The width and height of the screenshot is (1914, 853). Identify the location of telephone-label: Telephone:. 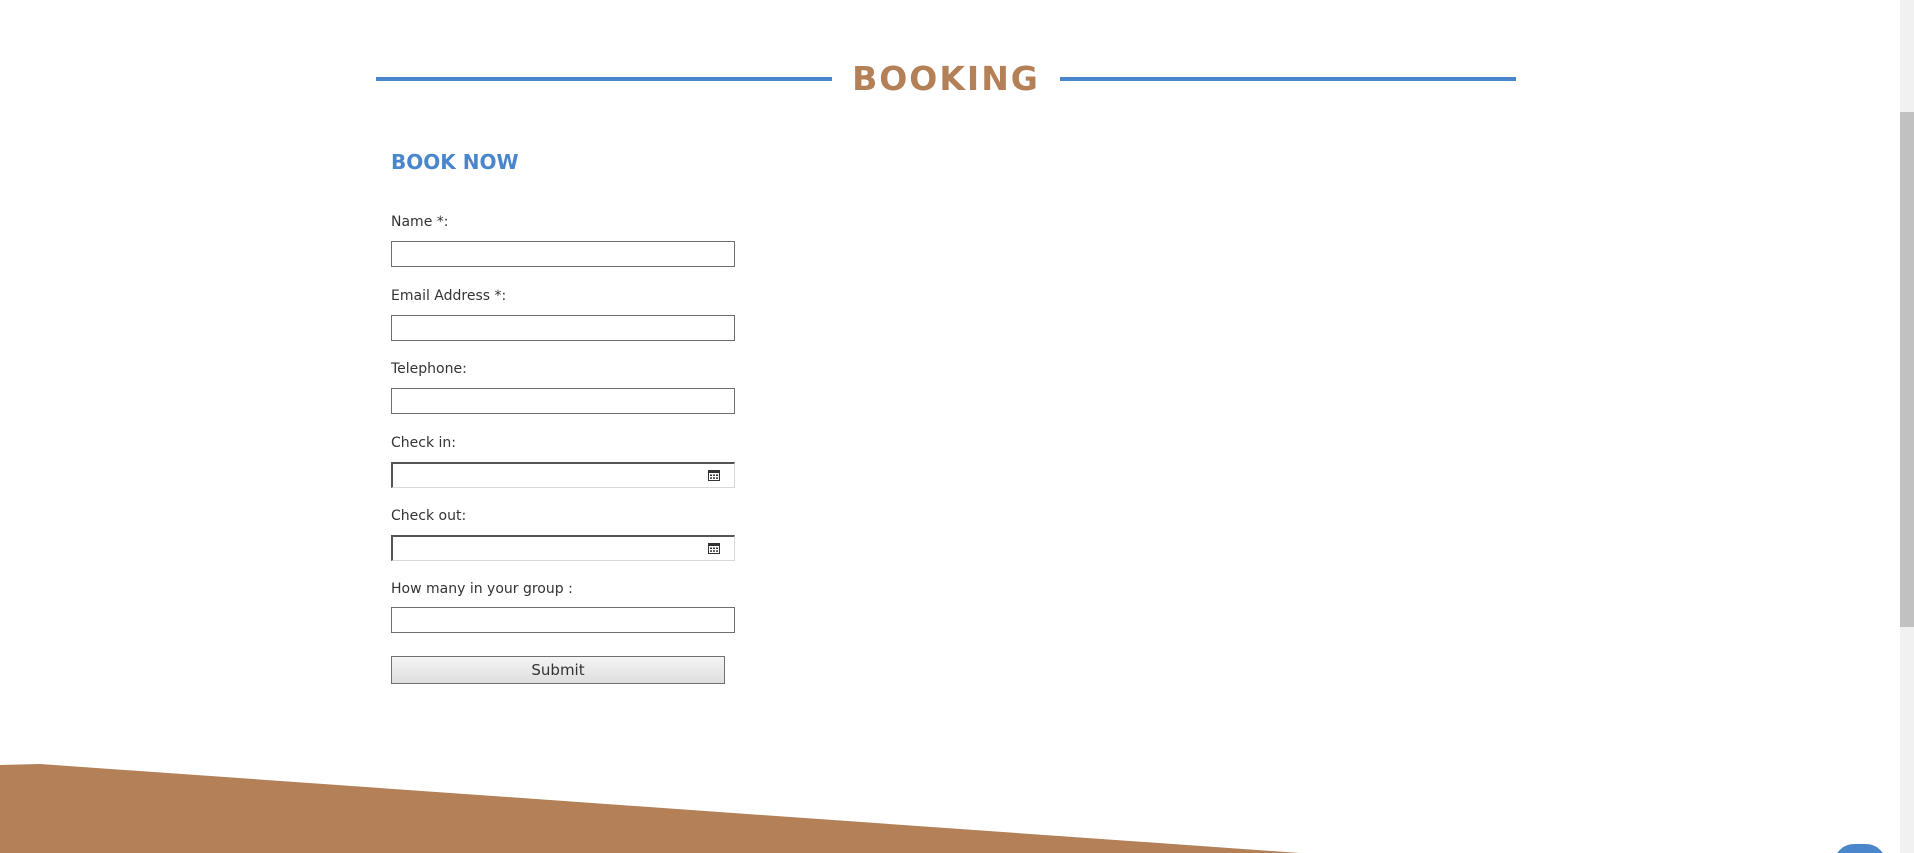
(429, 369).